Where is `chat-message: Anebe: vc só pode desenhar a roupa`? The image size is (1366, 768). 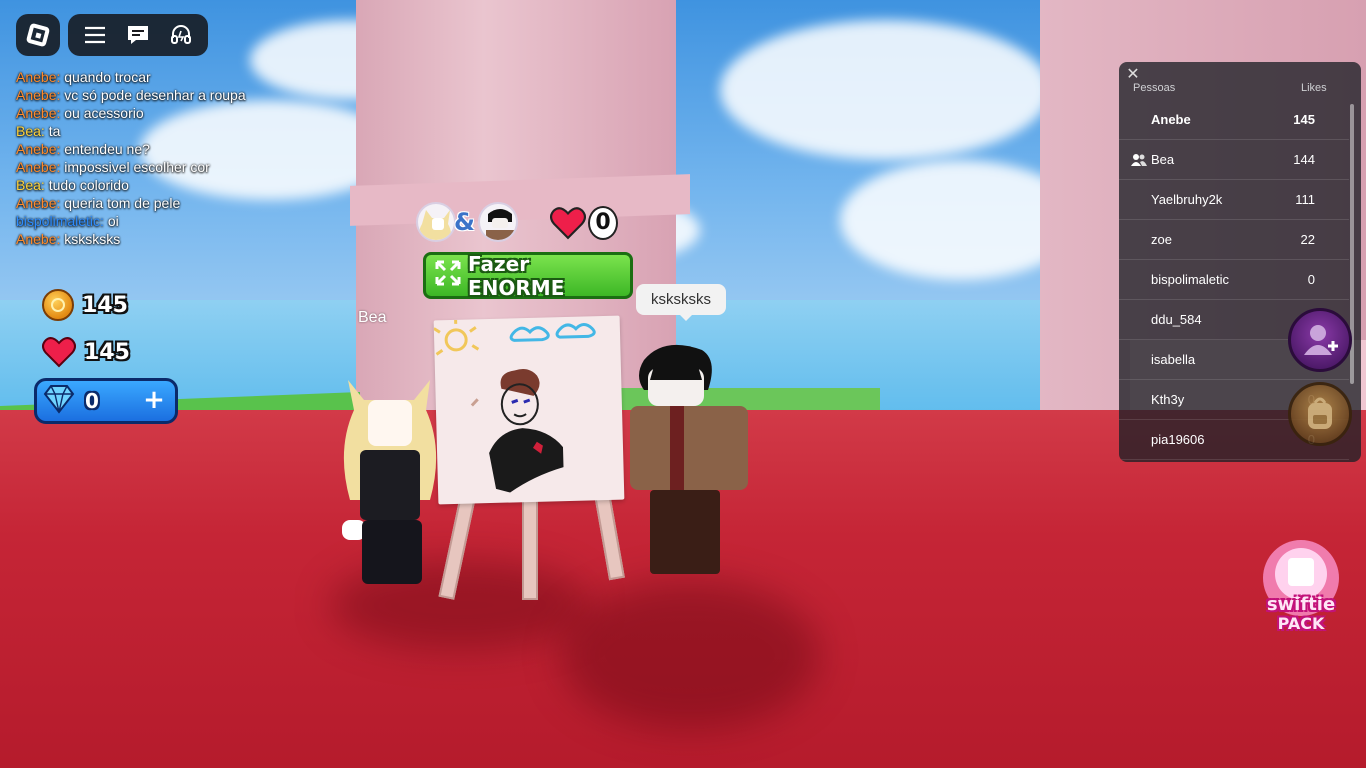 chat-message: Anebe: vc só pode desenhar a roupa is located at coordinates (166, 95).